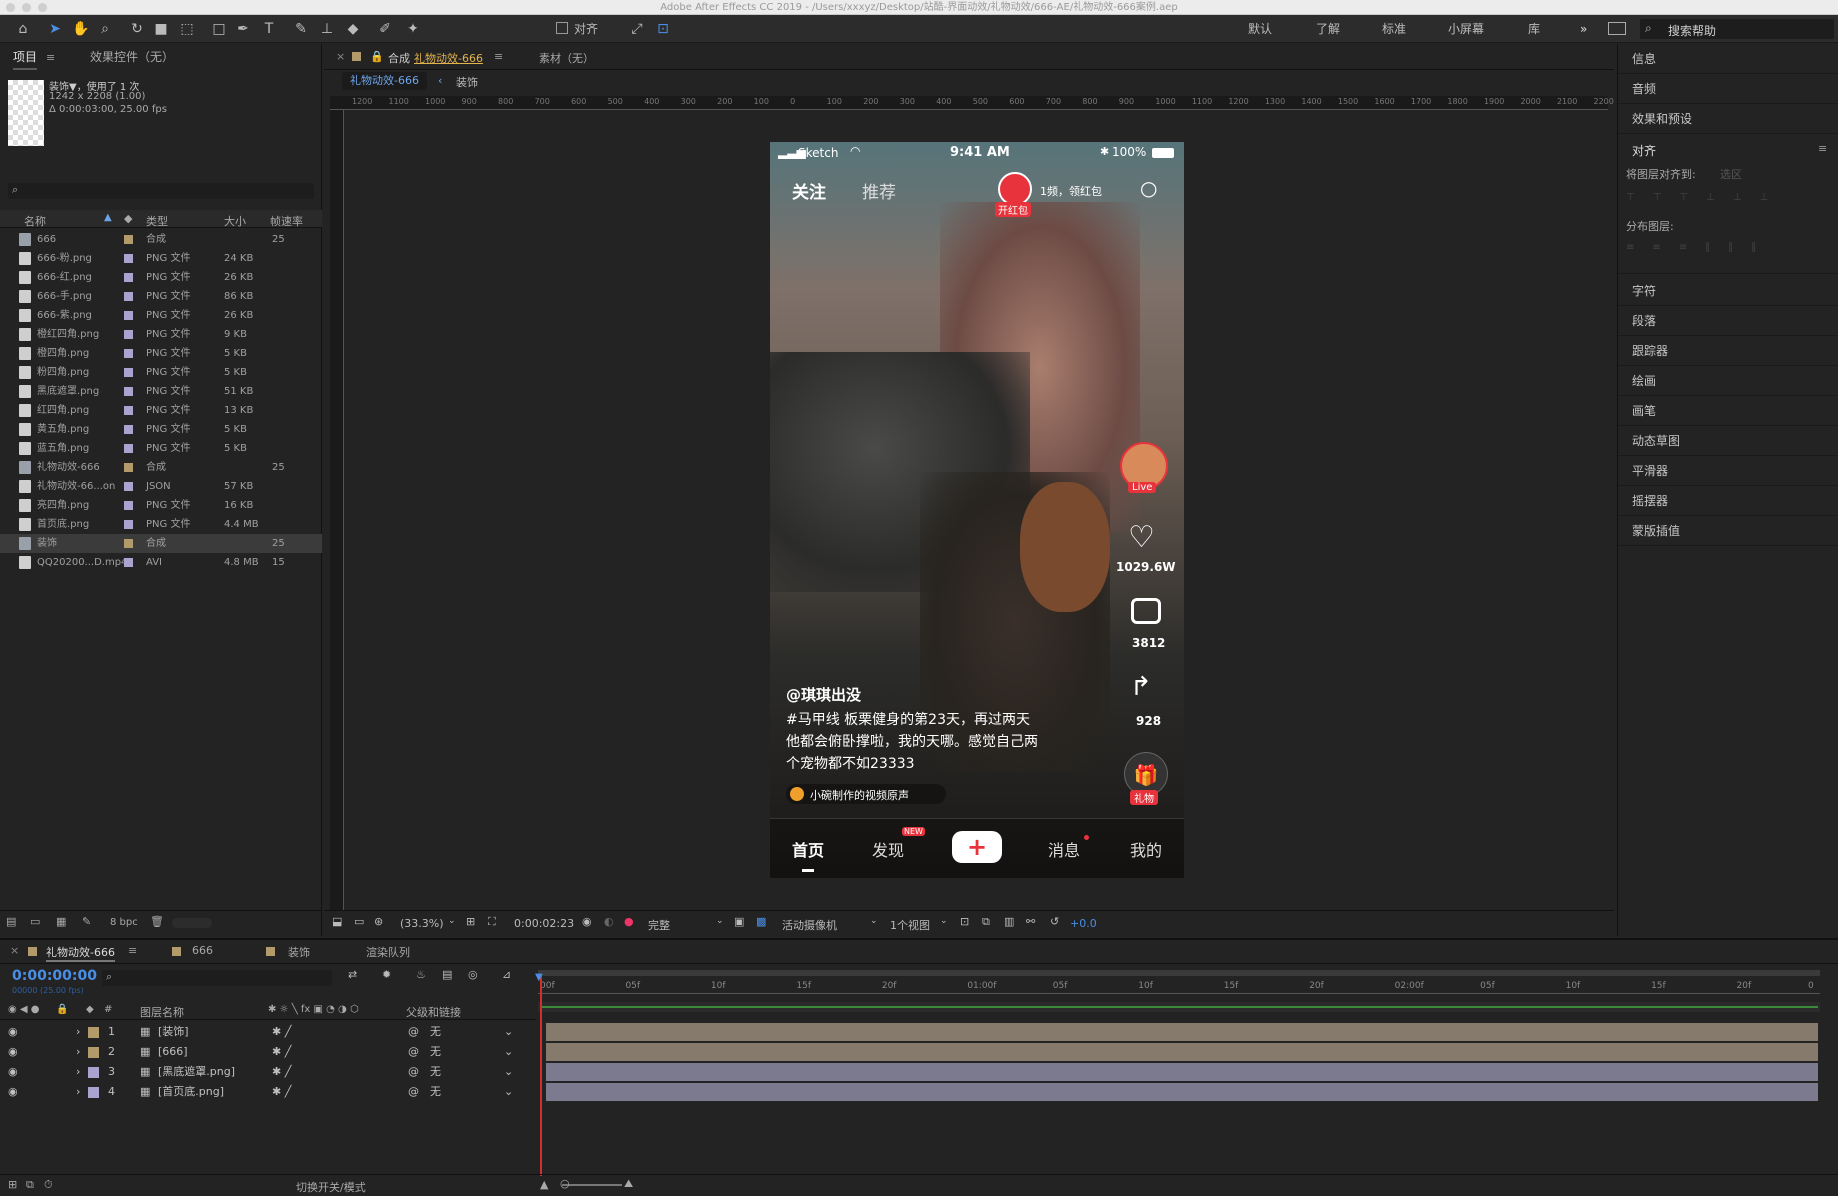 The width and height of the screenshot is (1838, 1196). I want to click on zoom-in-icon: ⛰, so click(628, 1184).